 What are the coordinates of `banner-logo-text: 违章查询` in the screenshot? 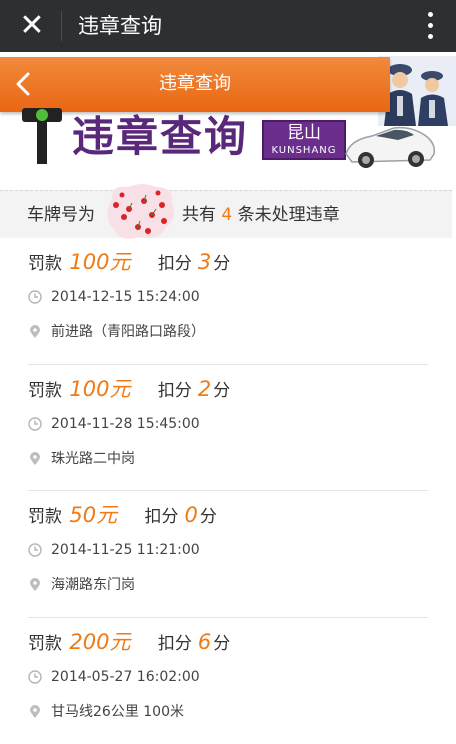 It's located at (160, 136).